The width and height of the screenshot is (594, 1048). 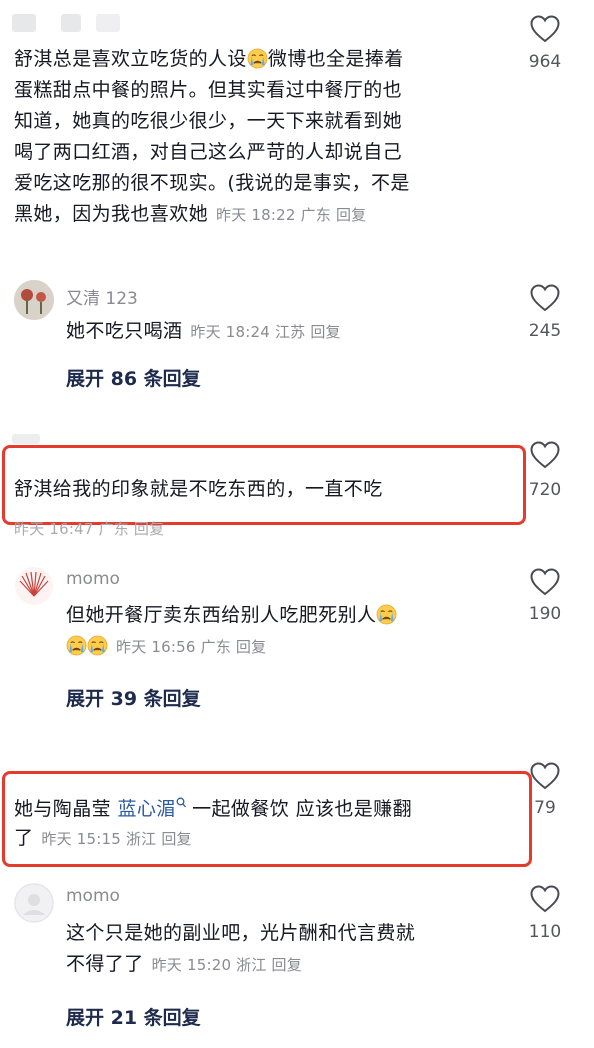 I want to click on comment-text: 舒淇给我的印象就是不吃东西的，一直不吃, so click(x=198, y=489).